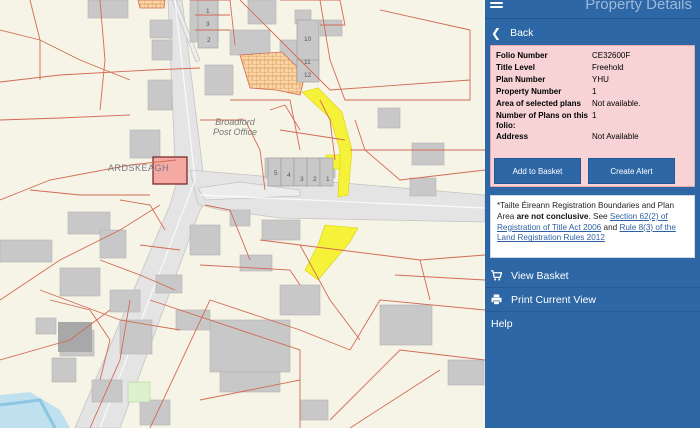  I want to click on green-area, so click(139, 392).